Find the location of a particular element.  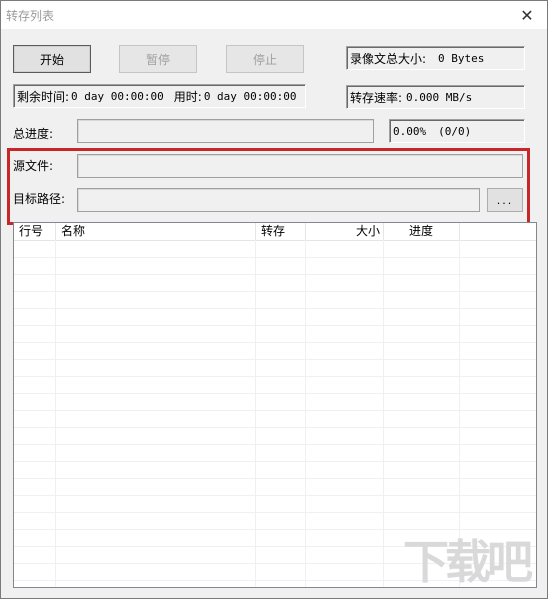

pause-button: 暂停 is located at coordinates (158, 59).